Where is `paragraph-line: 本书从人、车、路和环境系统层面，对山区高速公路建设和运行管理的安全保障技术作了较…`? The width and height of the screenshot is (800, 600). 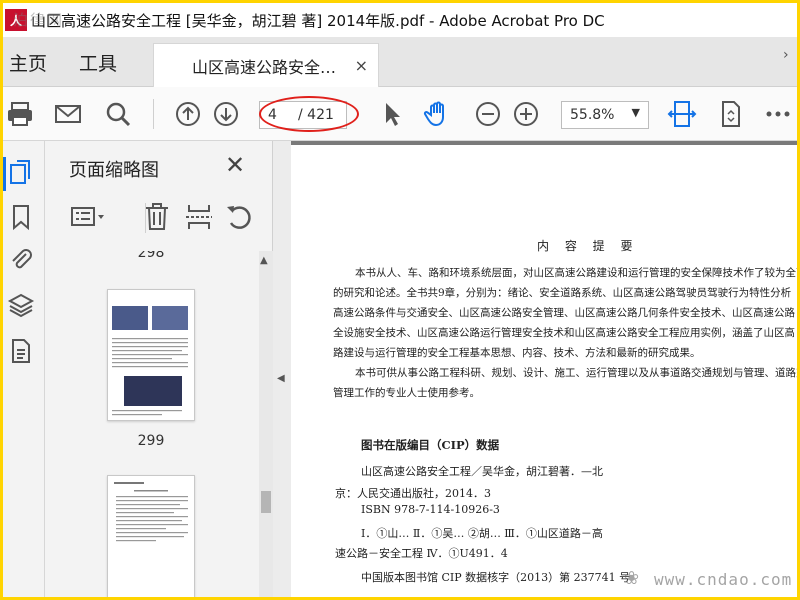
paragraph-line: 本书从人、车、路和环境系统层面，对山区高速公路建设和运行管理的安全保障技术作了较… is located at coordinates (576, 273).